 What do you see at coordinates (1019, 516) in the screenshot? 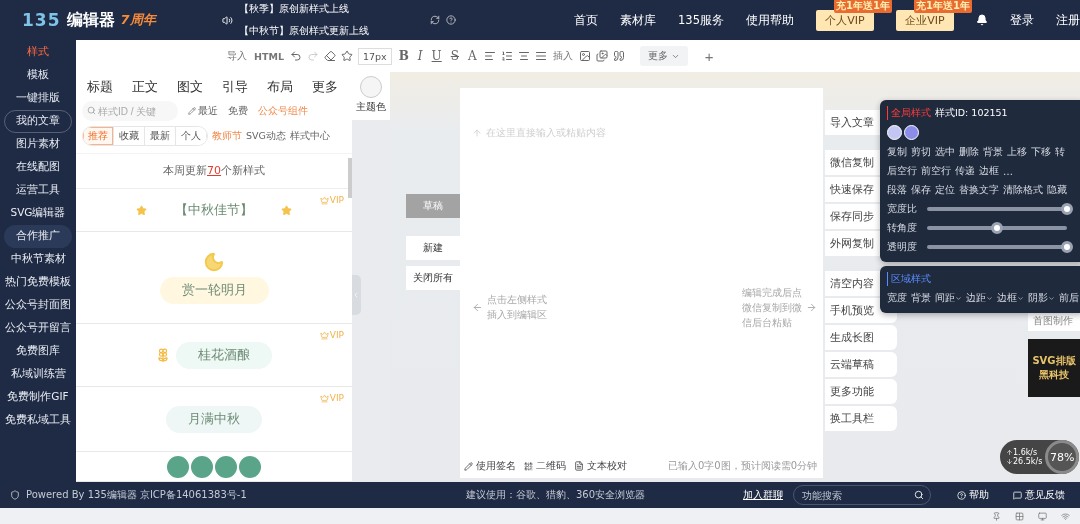
I see `grid-icon` at bounding box center [1019, 516].